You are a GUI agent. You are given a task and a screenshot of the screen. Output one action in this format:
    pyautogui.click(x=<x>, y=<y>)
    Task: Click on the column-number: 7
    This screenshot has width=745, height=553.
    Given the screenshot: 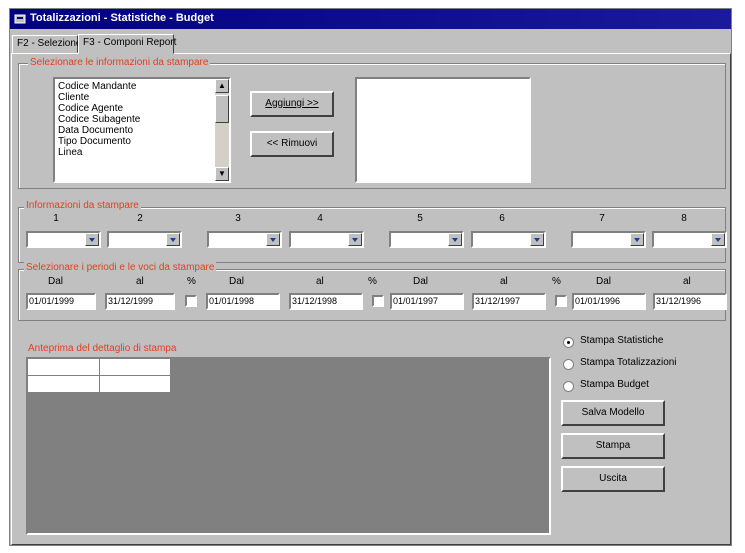 What is the action you would take?
    pyautogui.click(x=602, y=218)
    